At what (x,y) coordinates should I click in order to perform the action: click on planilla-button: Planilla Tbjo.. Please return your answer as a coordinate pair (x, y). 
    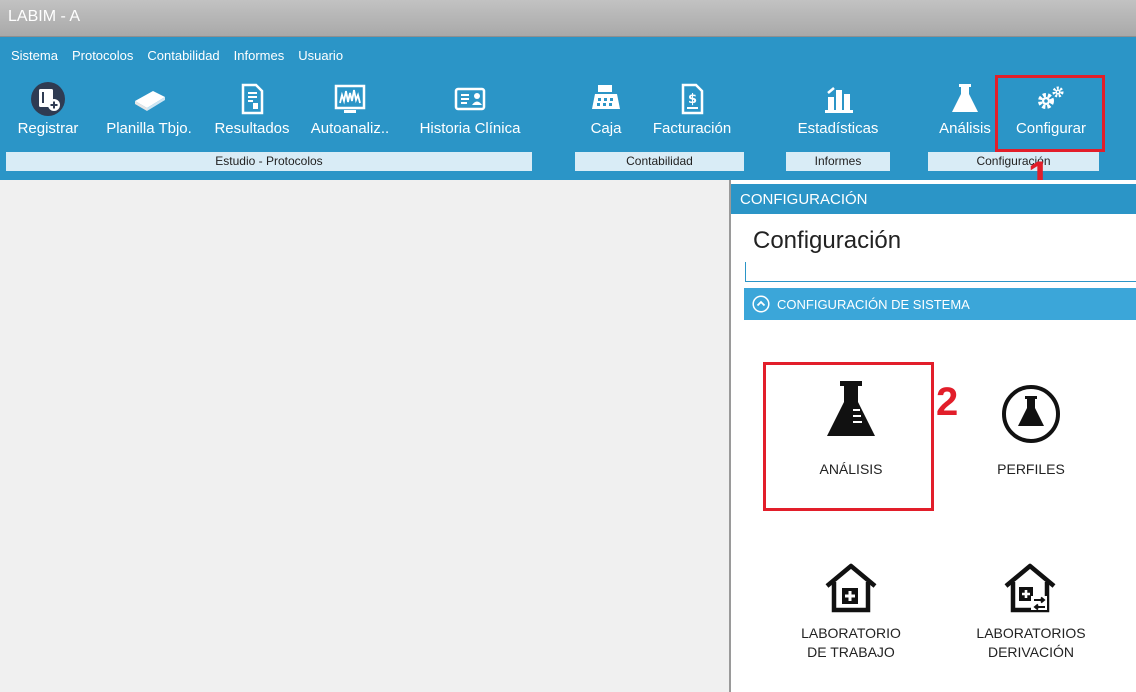
    Looking at the image, I should click on (149, 109).